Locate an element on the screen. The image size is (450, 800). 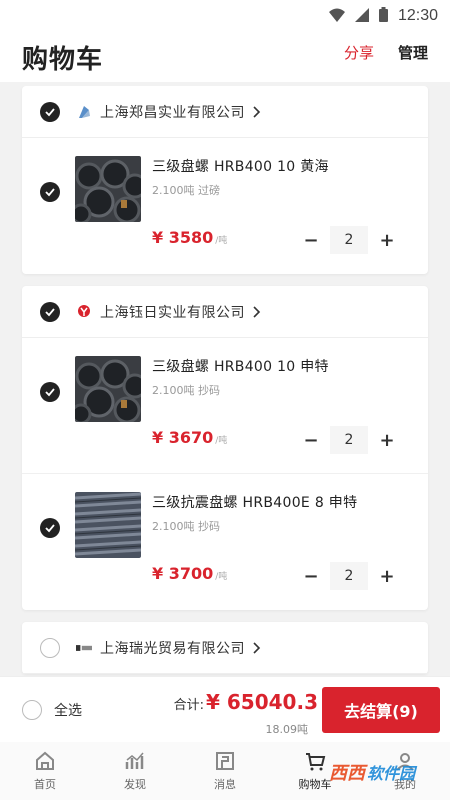
tab-label: 发现 is located at coordinates (135, 784).